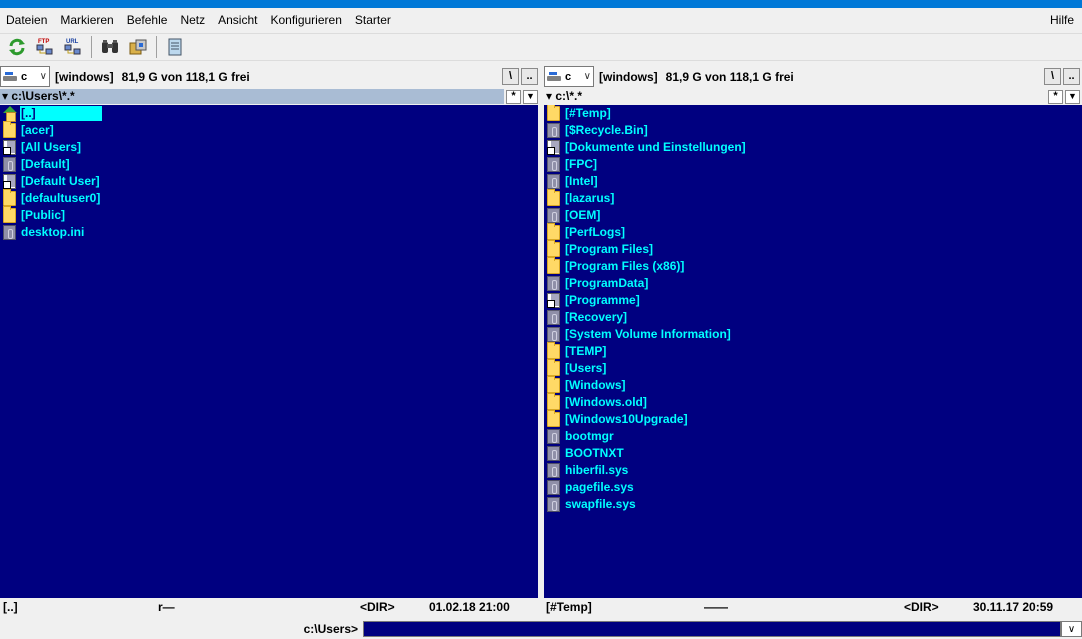 This screenshot has width=1082, height=639. I want to click on file-row: [$Recycle.Bin], so click(813, 130).